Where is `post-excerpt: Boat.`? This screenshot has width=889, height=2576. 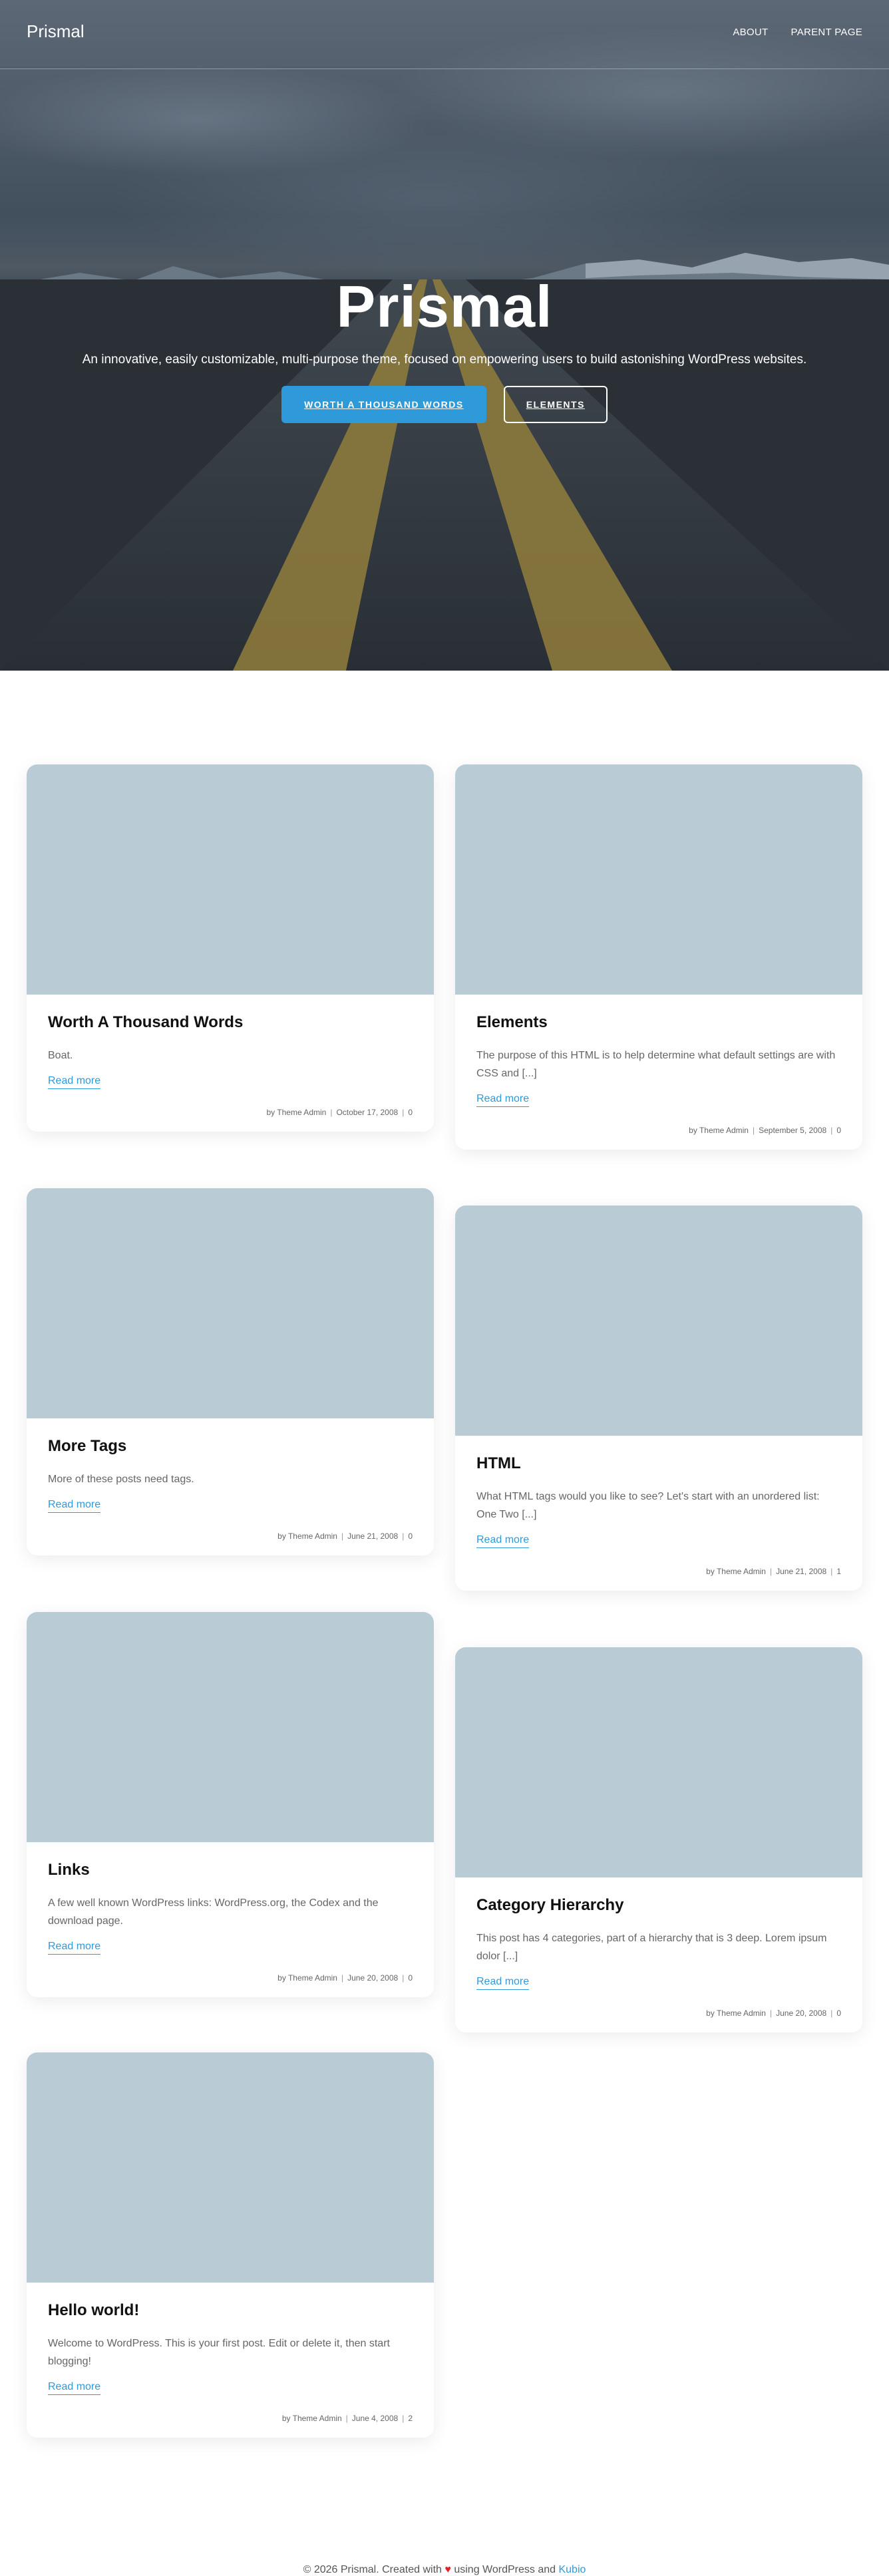 post-excerpt: Boat. is located at coordinates (61, 1055).